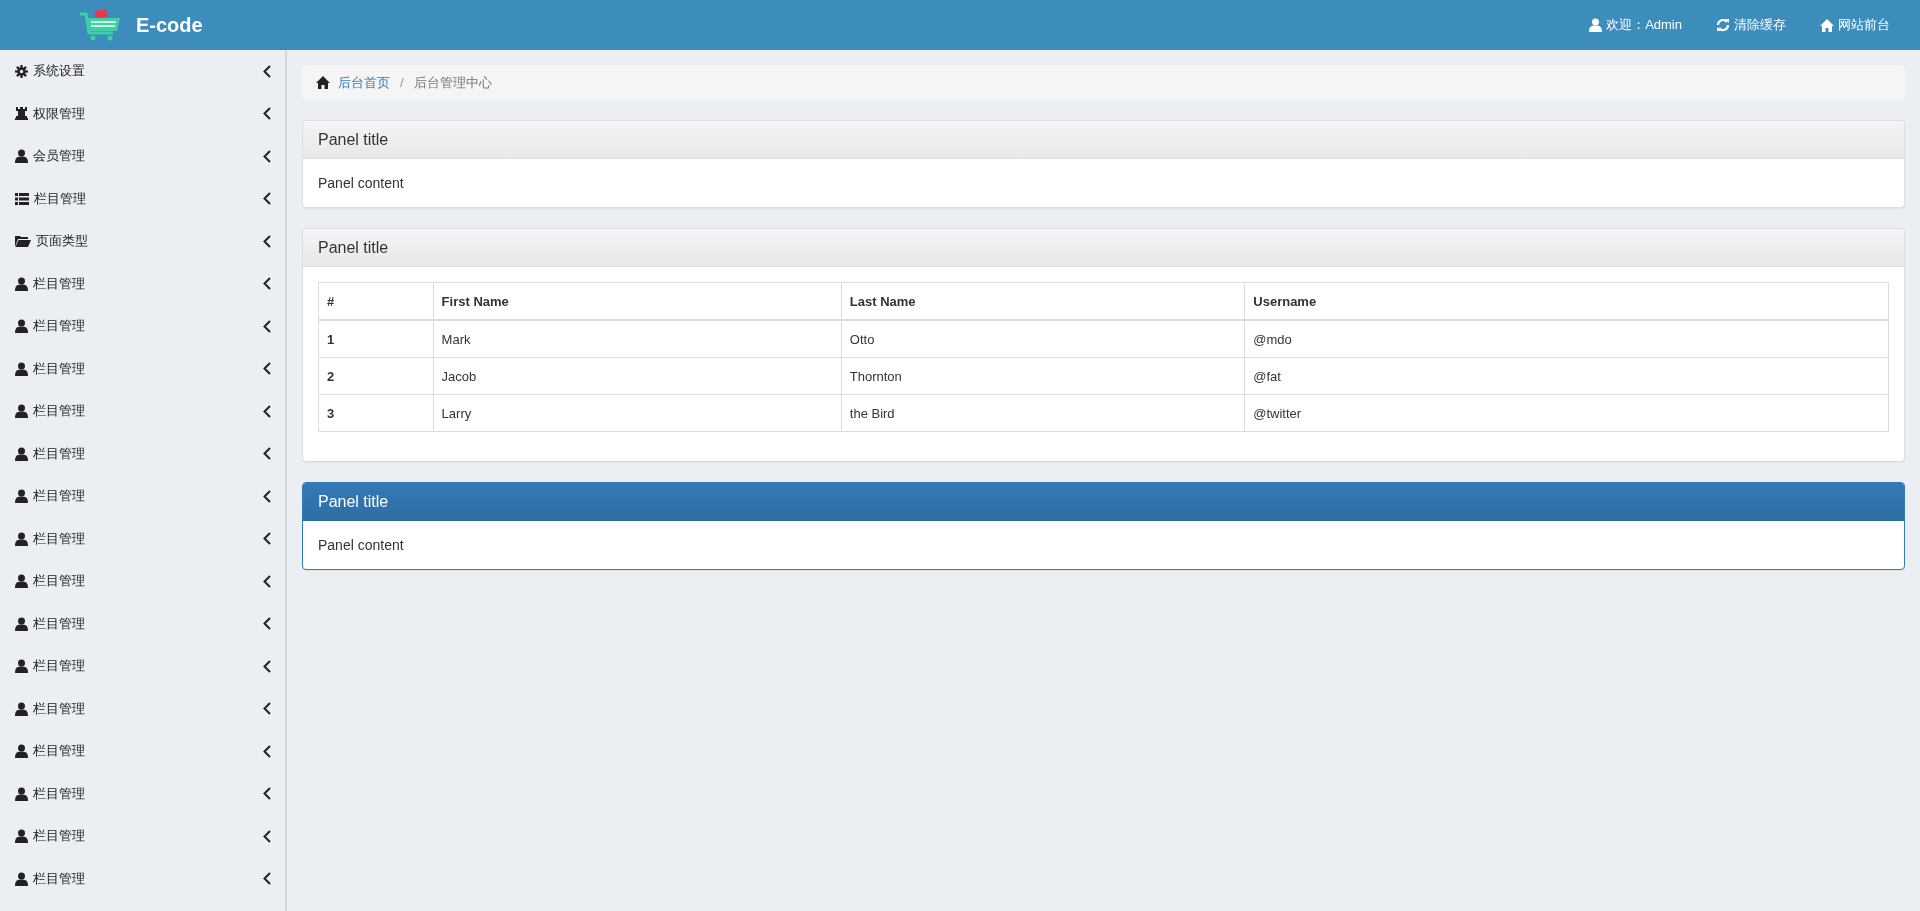  Describe the element at coordinates (637, 301) in the screenshot. I see `column-header: First Name` at that location.